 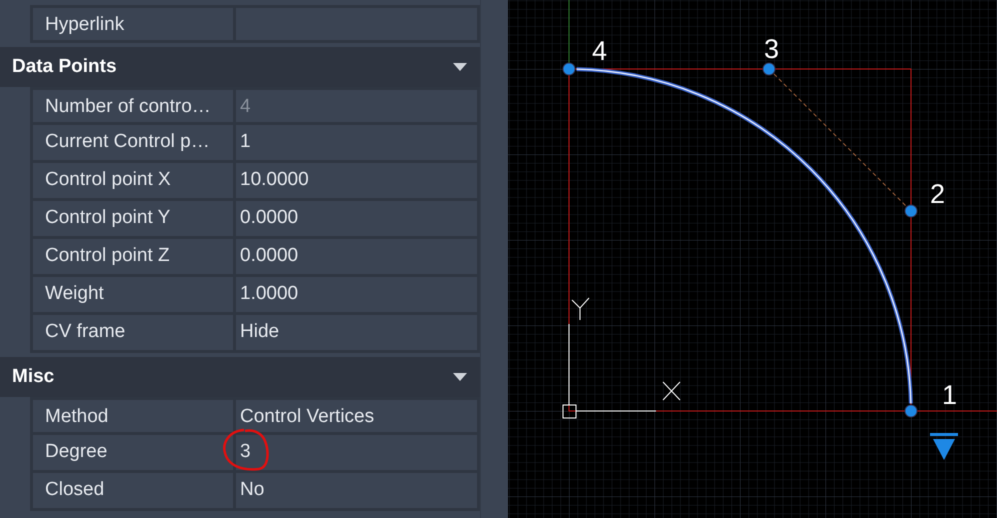 I want to click on point-number: 1, so click(x=950, y=395).